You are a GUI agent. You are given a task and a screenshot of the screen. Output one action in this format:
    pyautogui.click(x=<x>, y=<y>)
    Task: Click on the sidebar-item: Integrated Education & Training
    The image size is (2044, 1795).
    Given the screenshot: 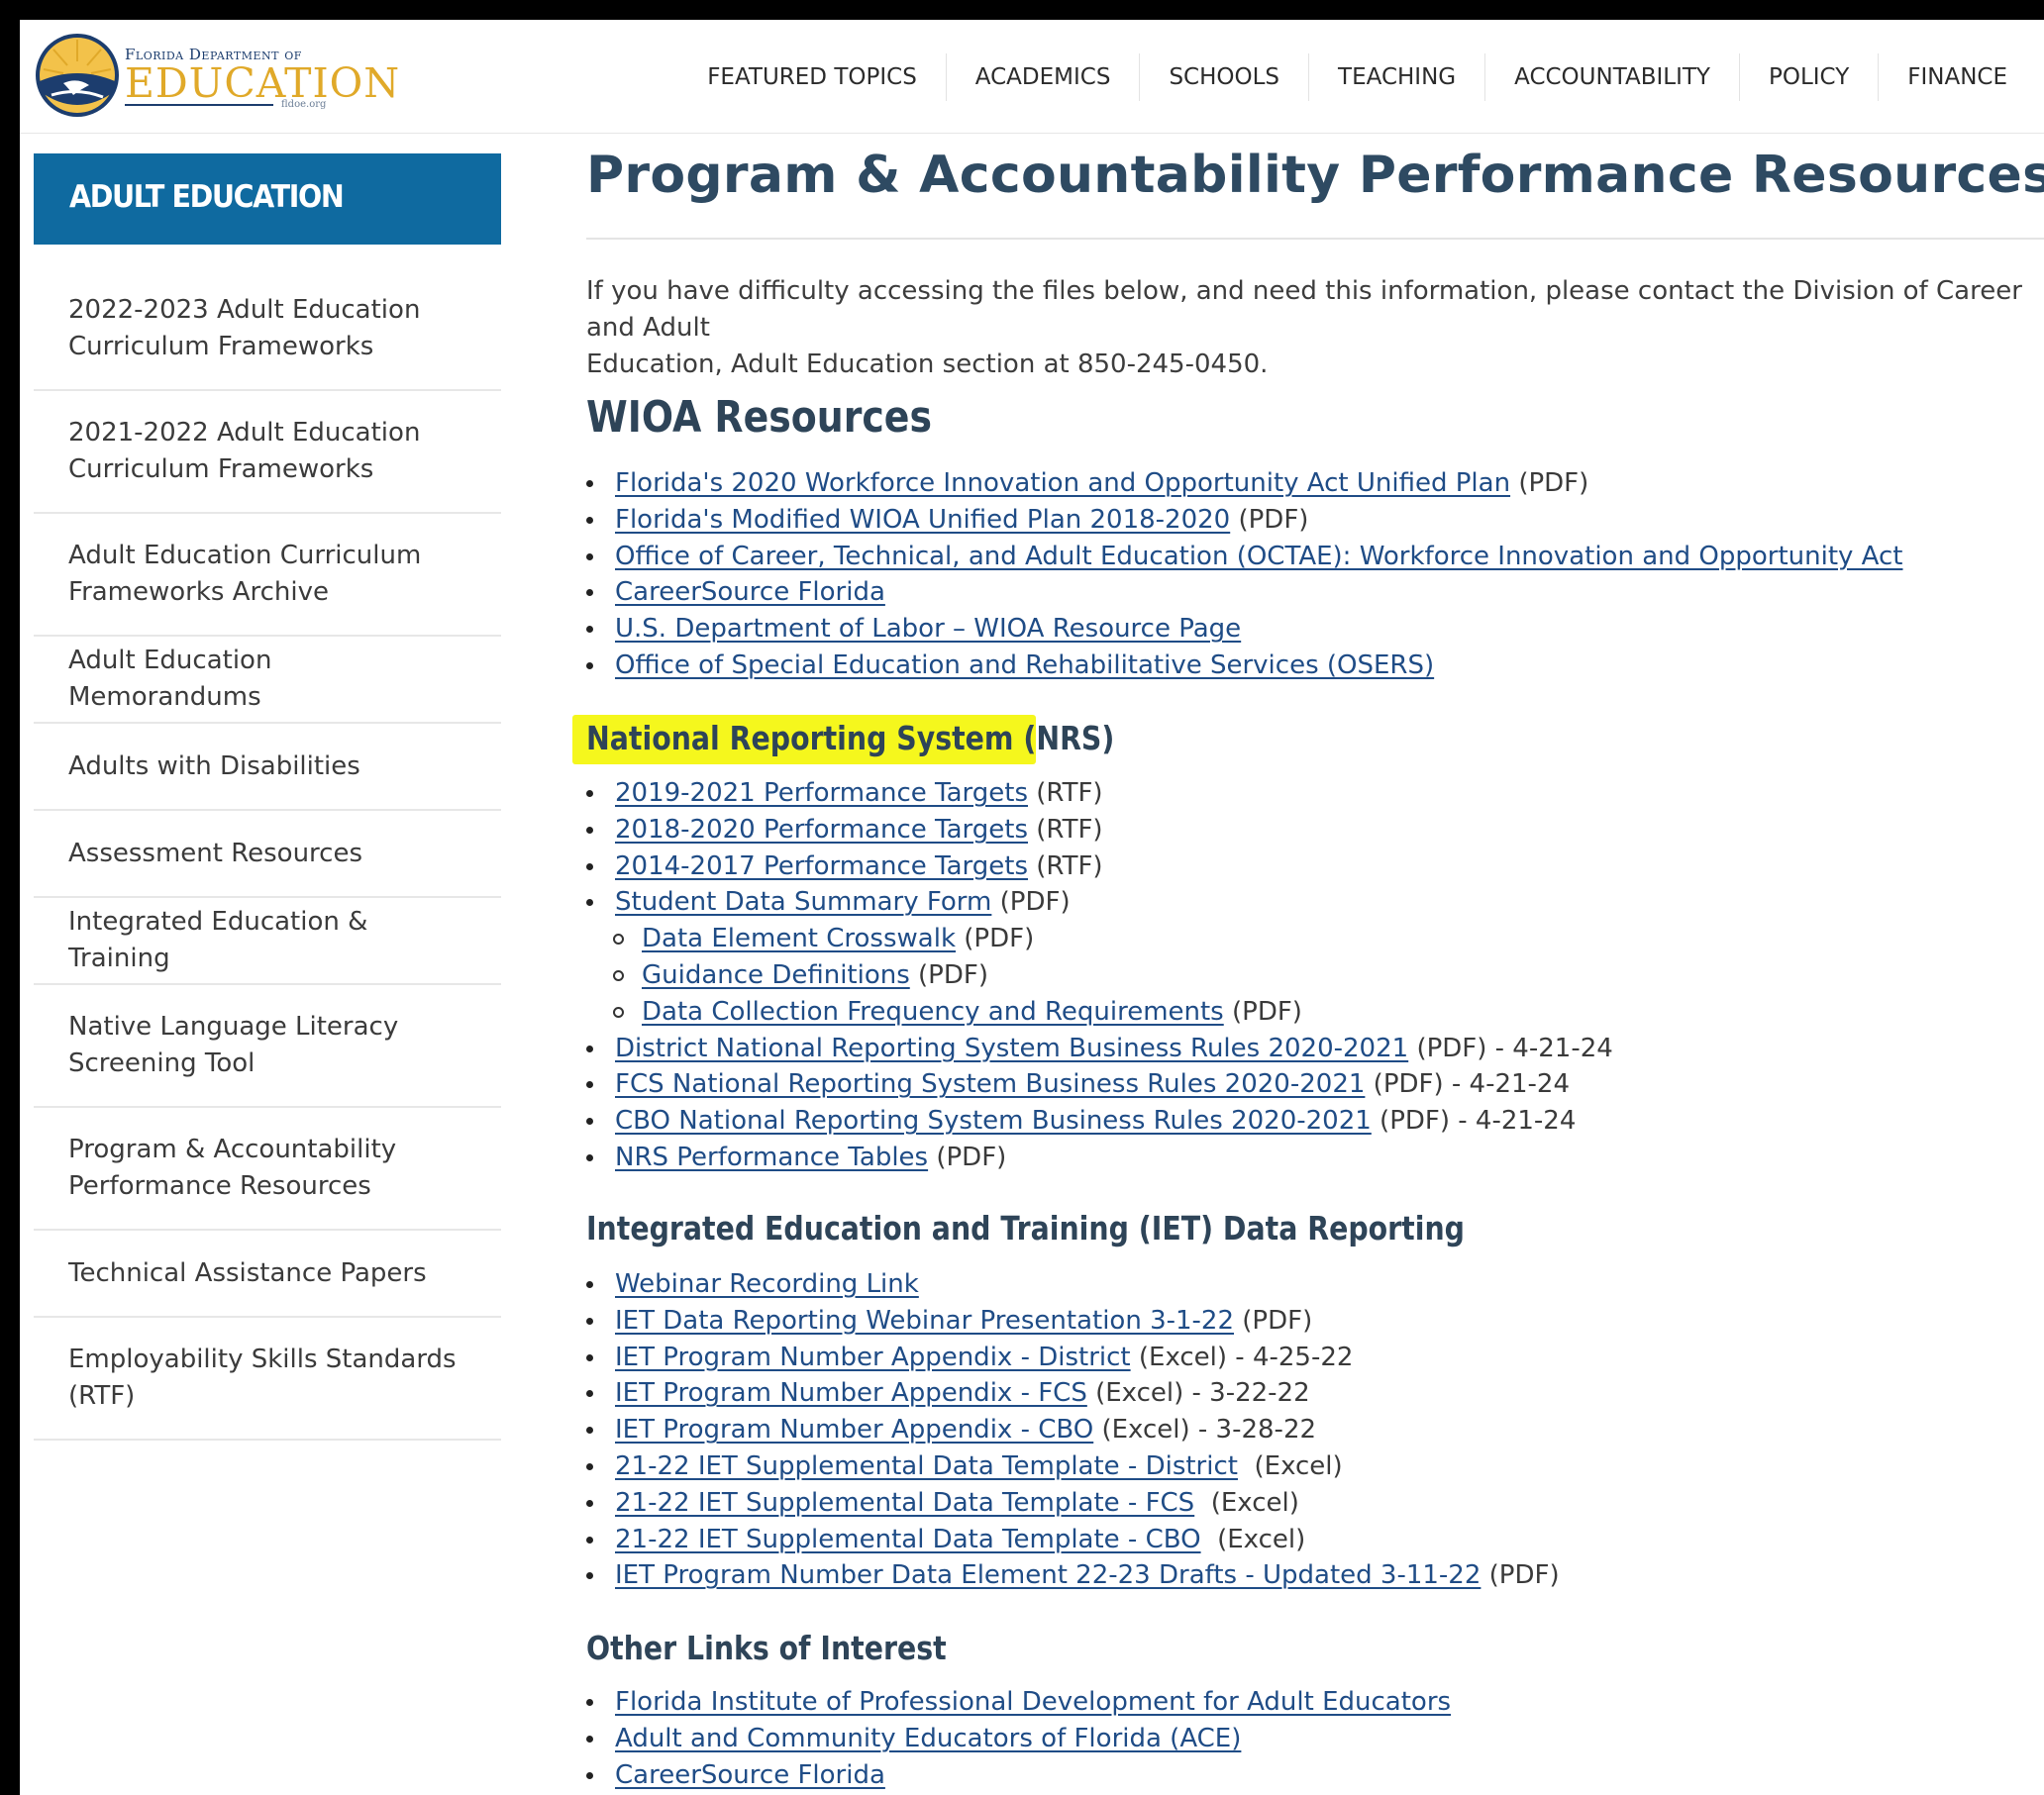 What is the action you would take?
    pyautogui.click(x=267, y=942)
    